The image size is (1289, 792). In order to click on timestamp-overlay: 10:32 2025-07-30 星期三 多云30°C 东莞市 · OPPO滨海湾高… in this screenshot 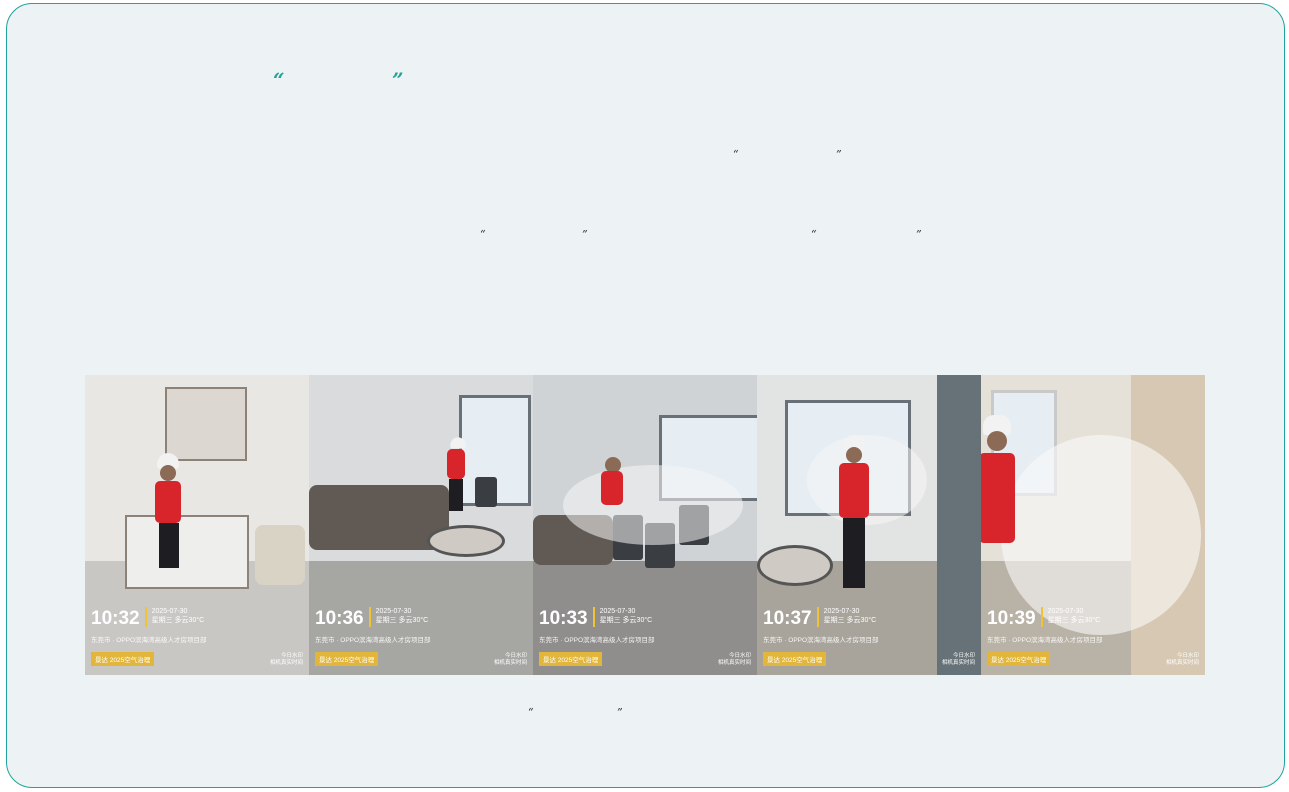, I will do `click(149, 636)`.